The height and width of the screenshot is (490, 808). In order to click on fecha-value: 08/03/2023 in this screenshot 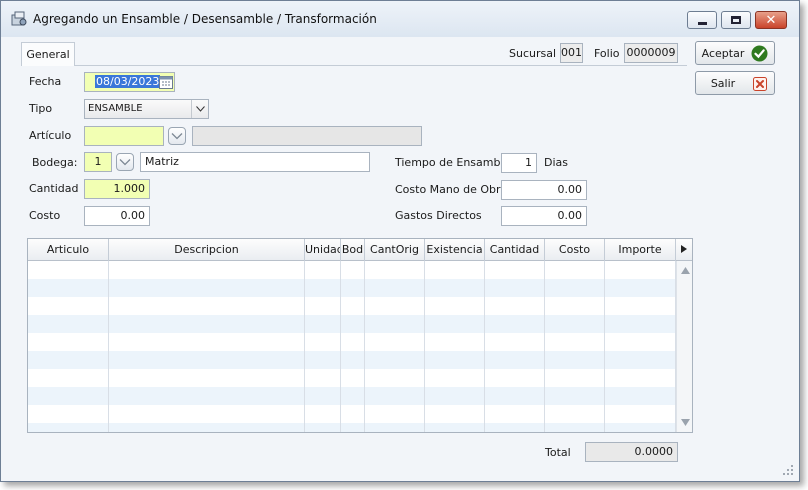, I will do `click(128, 81)`.